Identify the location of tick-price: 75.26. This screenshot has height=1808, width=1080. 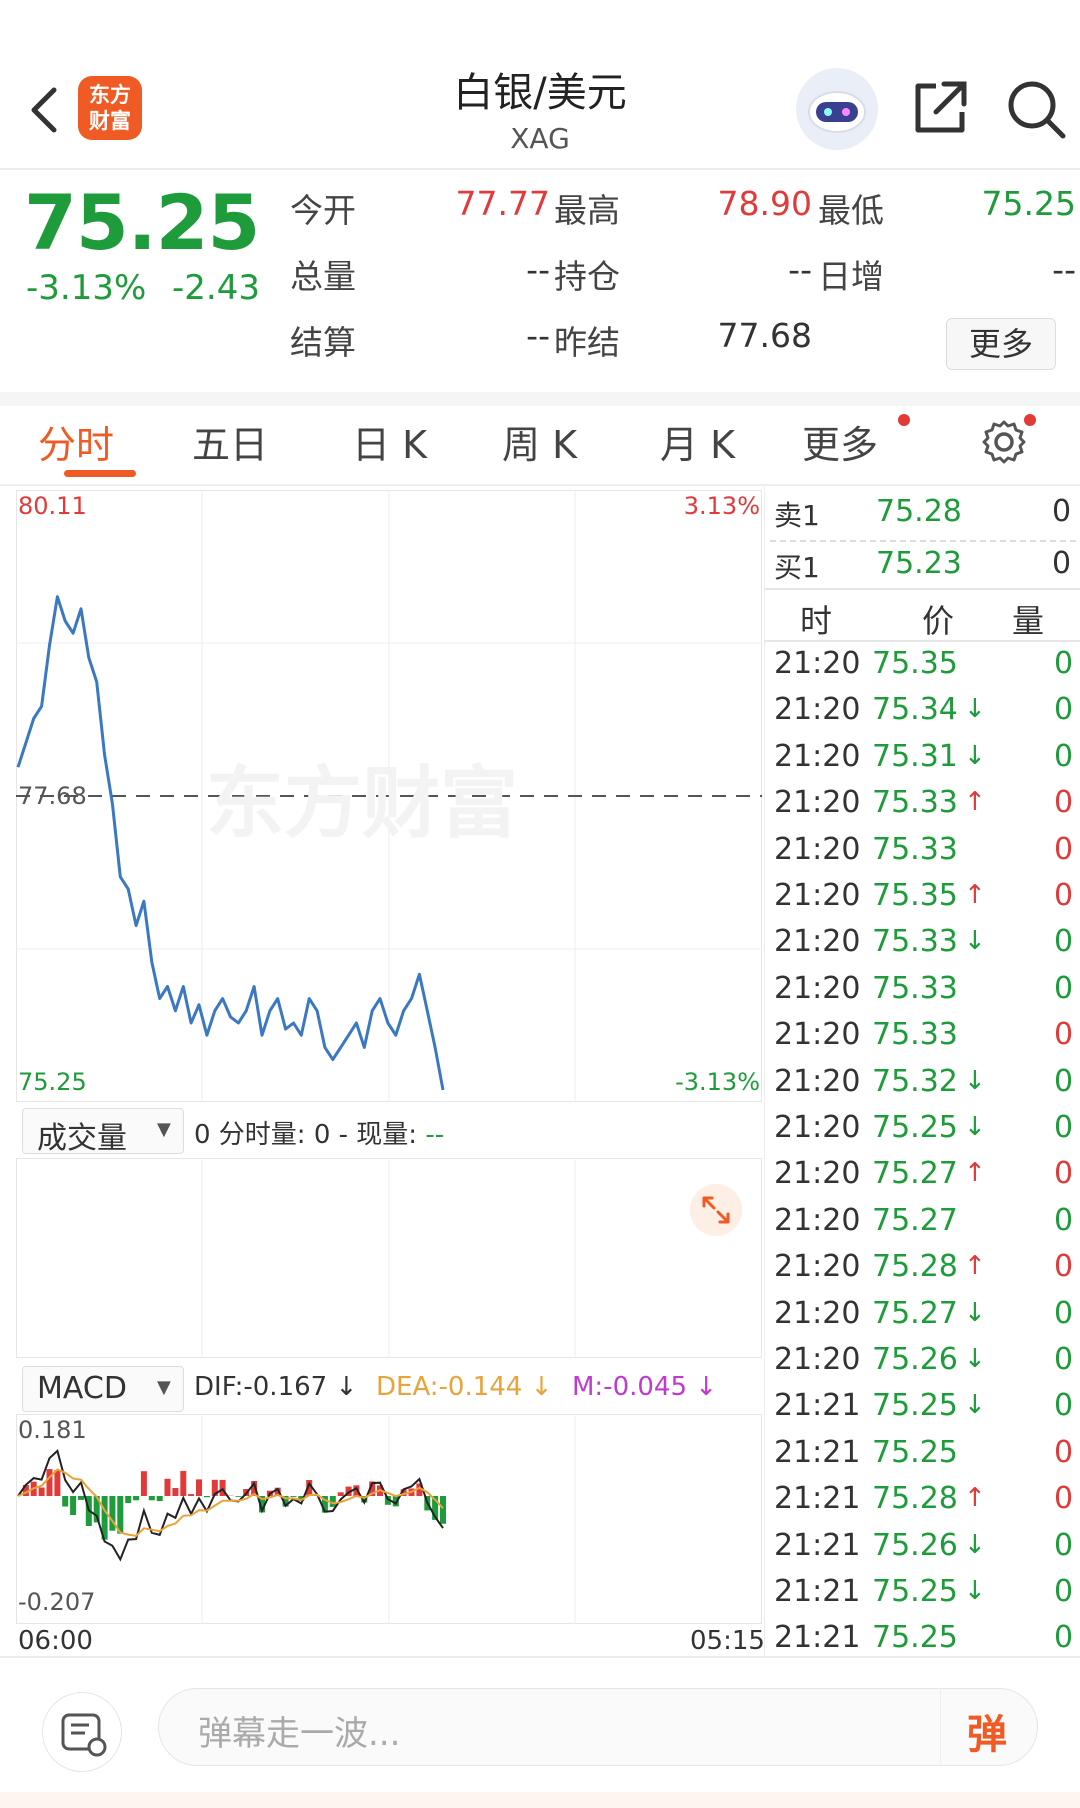
(915, 1545).